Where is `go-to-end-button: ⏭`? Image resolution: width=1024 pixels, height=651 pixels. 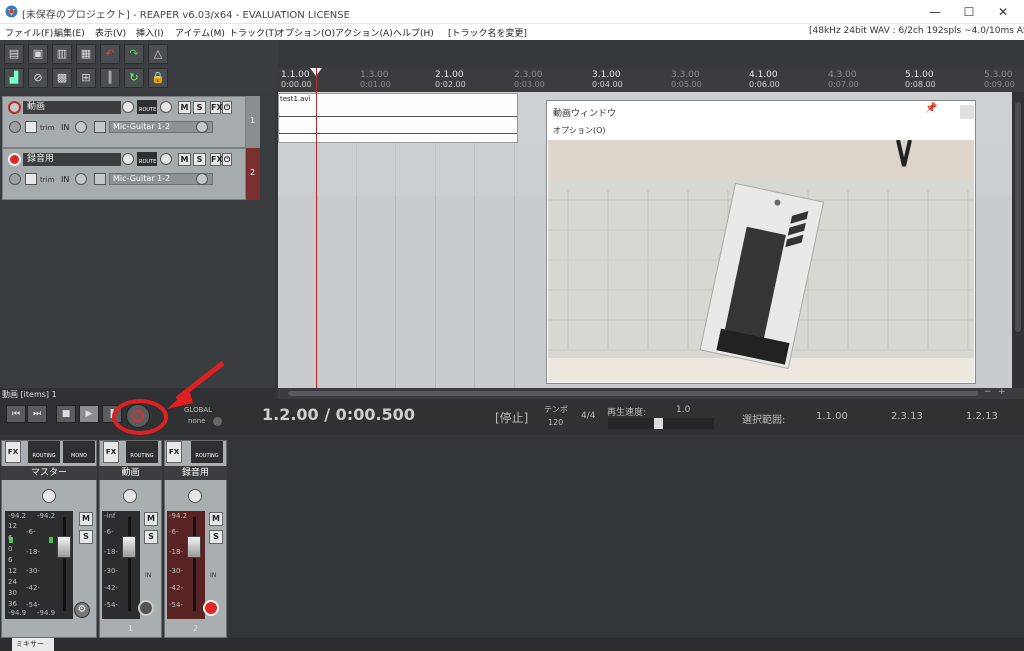
go-to-end-button: ⏭ is located at coordinates (37, 414).